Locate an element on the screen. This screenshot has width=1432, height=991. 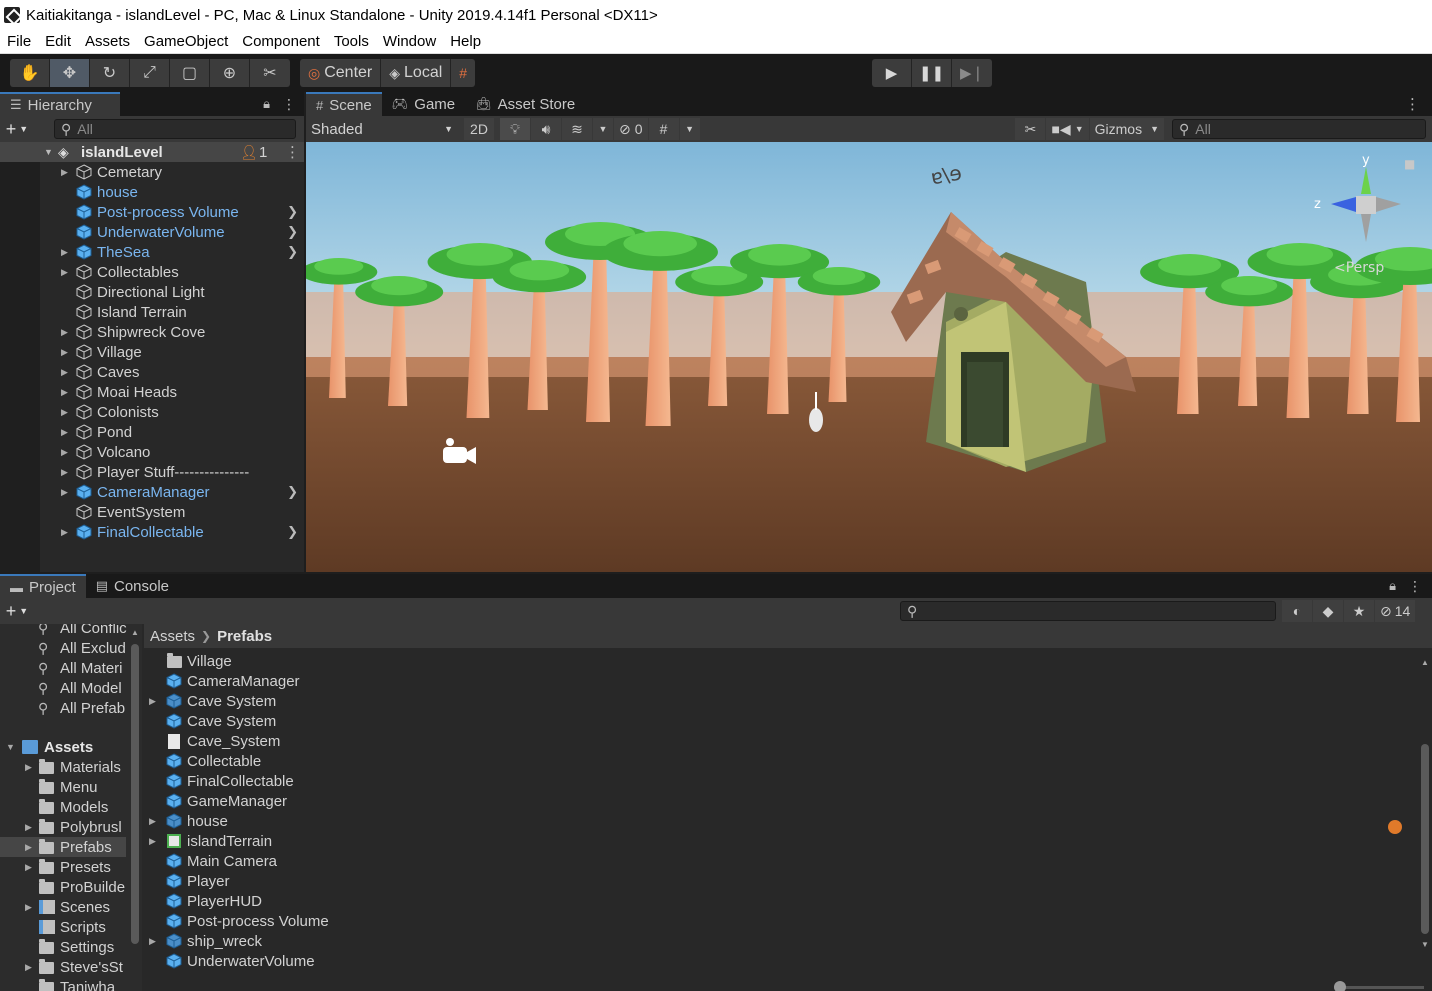
hidden-packages-toggle: ⊘ 14 is located at coordinates (1395, 611).